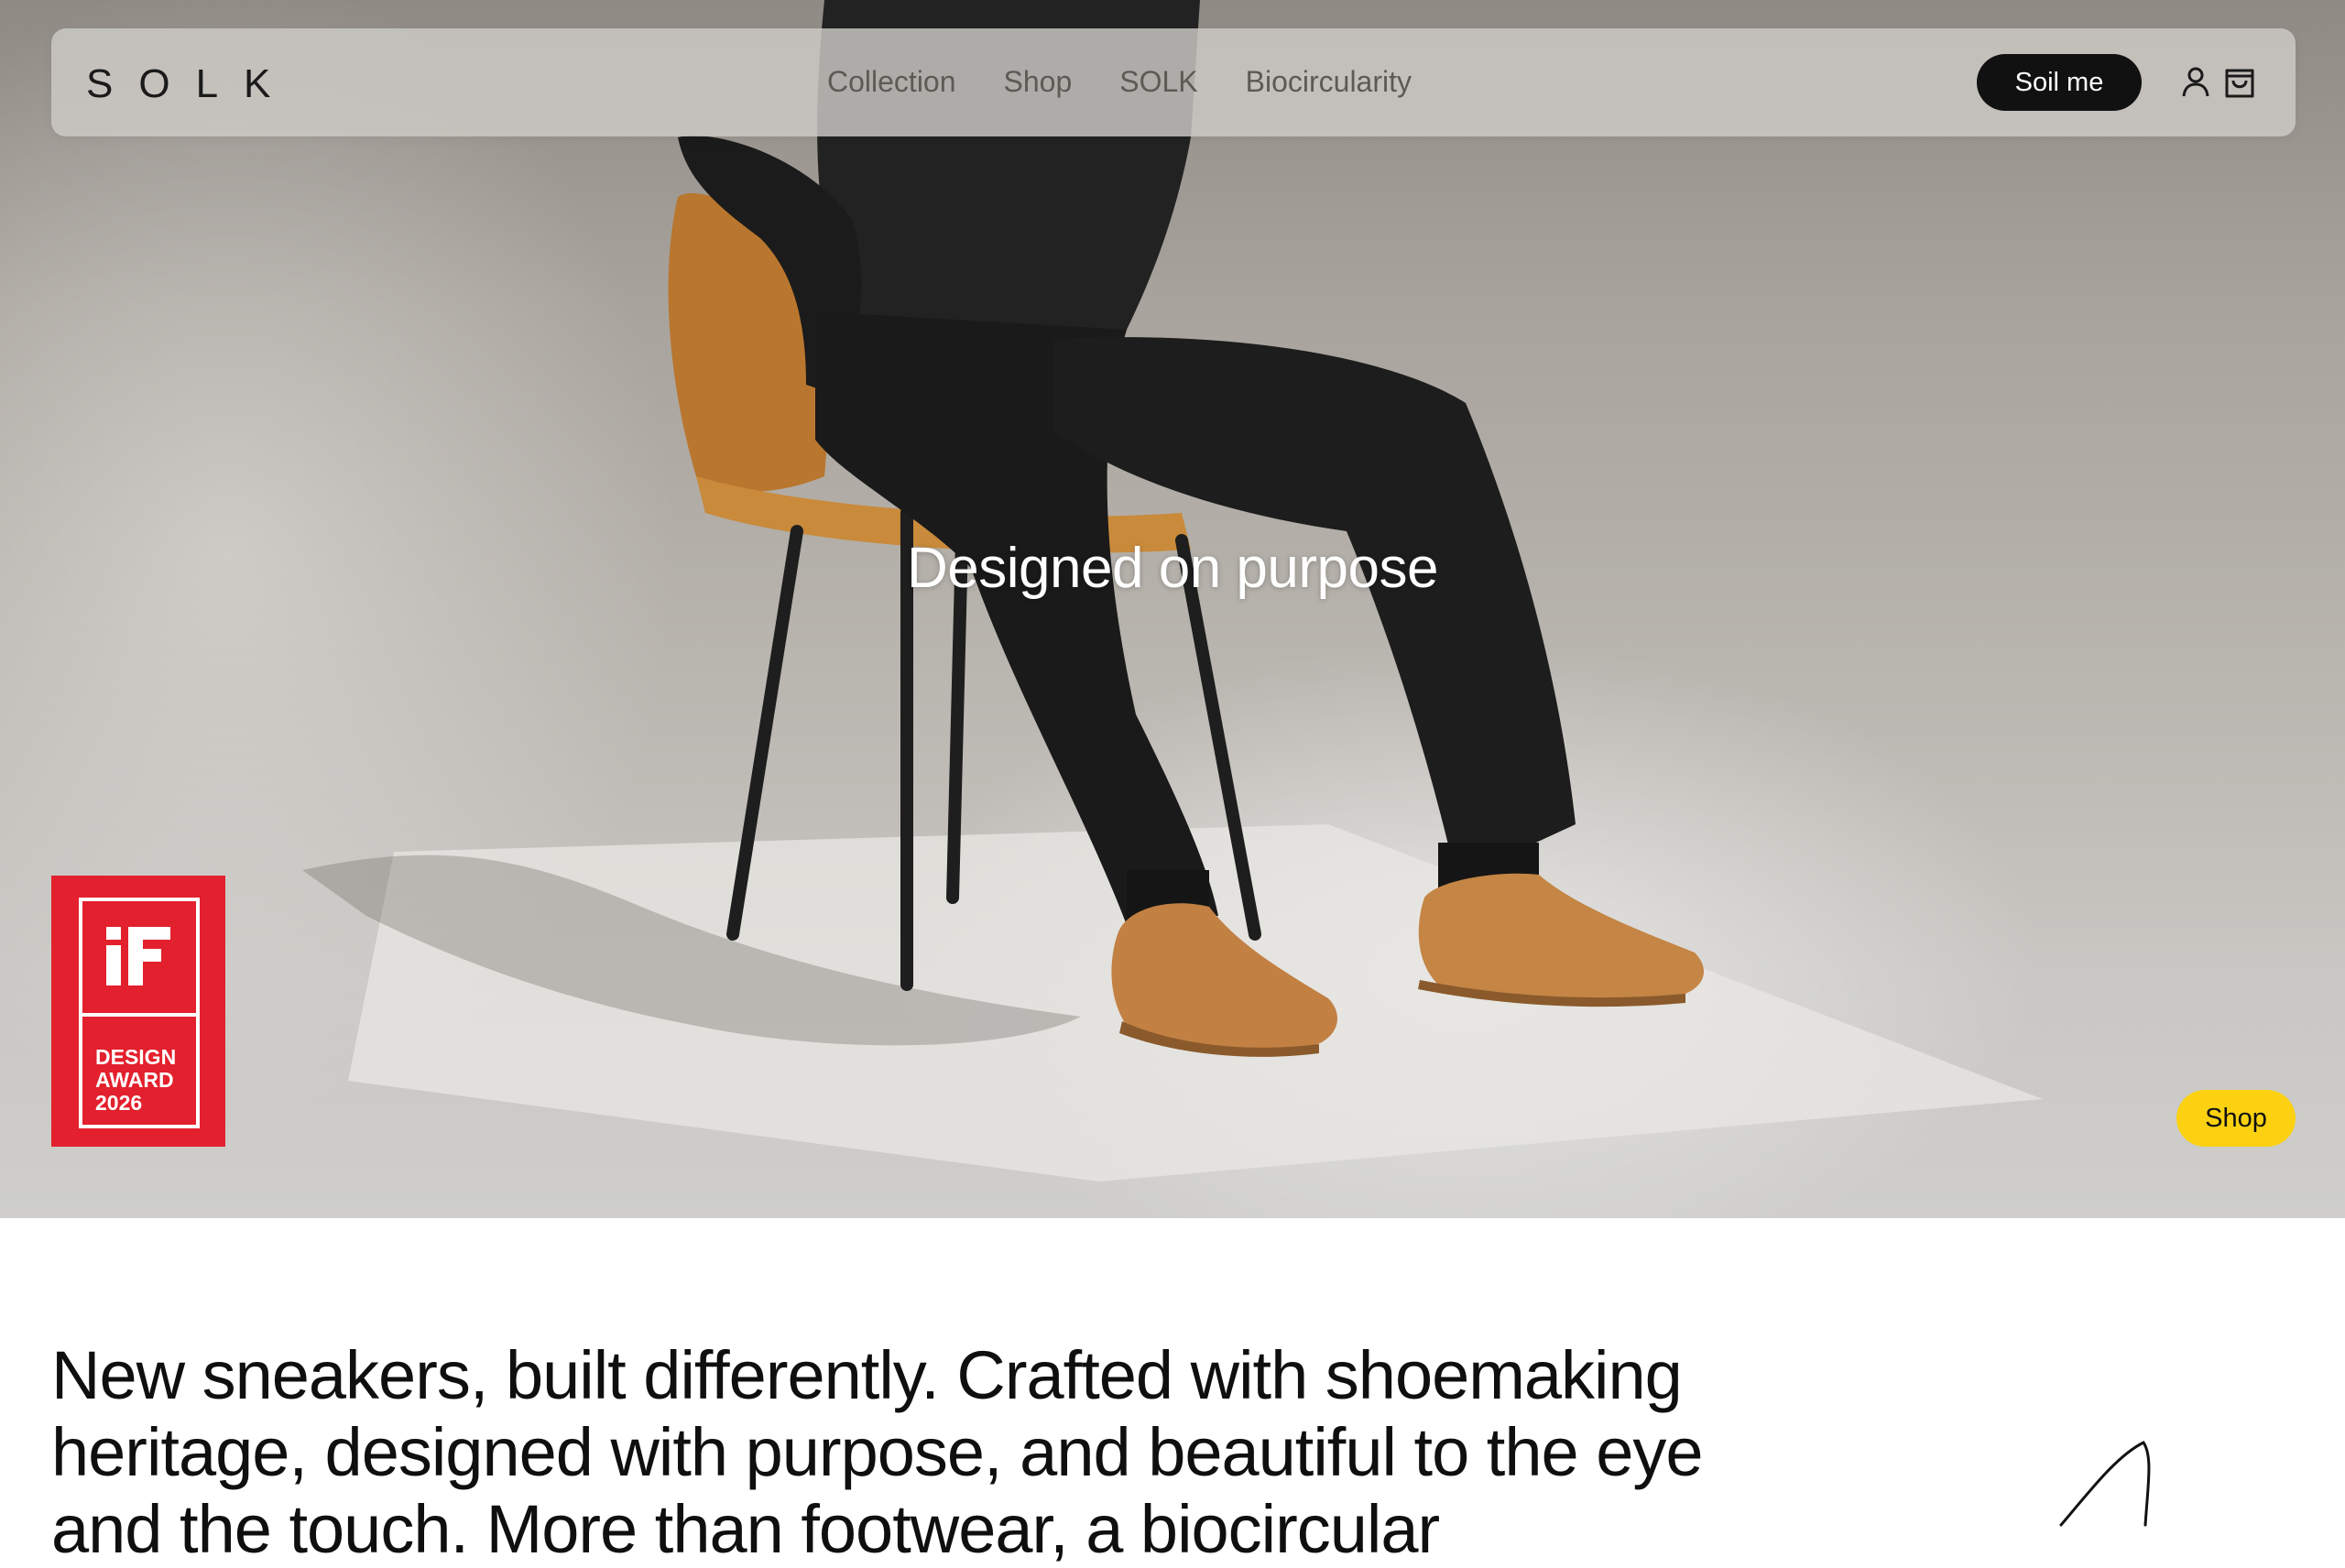 The width and height of the screenshot is (2345, 1568). Describe the element at coordinates (139, 958) in the screenshot. I see `if-logo` at that location.